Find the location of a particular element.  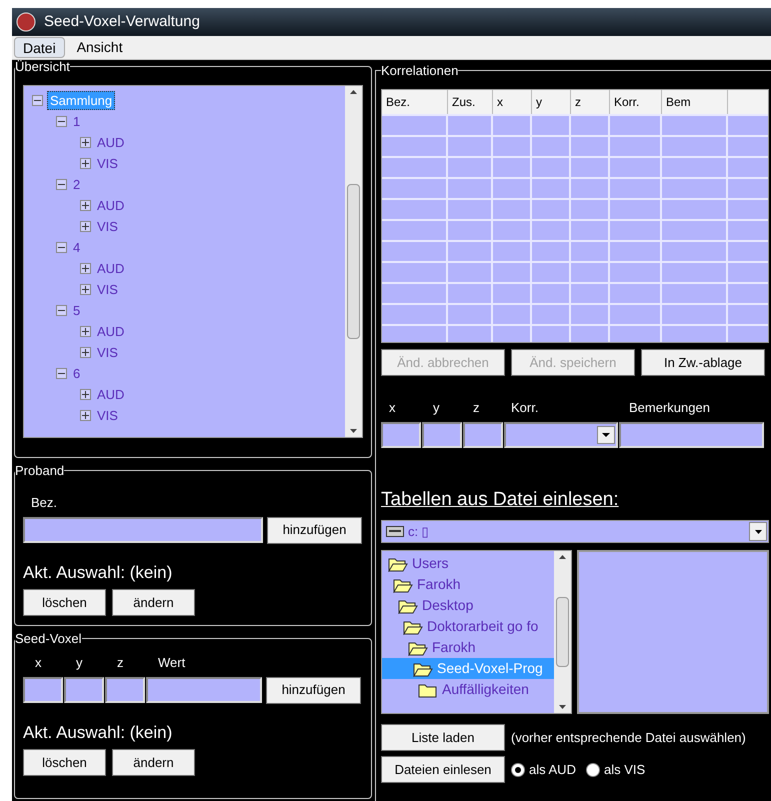

window-title: Seed-Voxel-Verwaltung is located at coordinates (122, 22).